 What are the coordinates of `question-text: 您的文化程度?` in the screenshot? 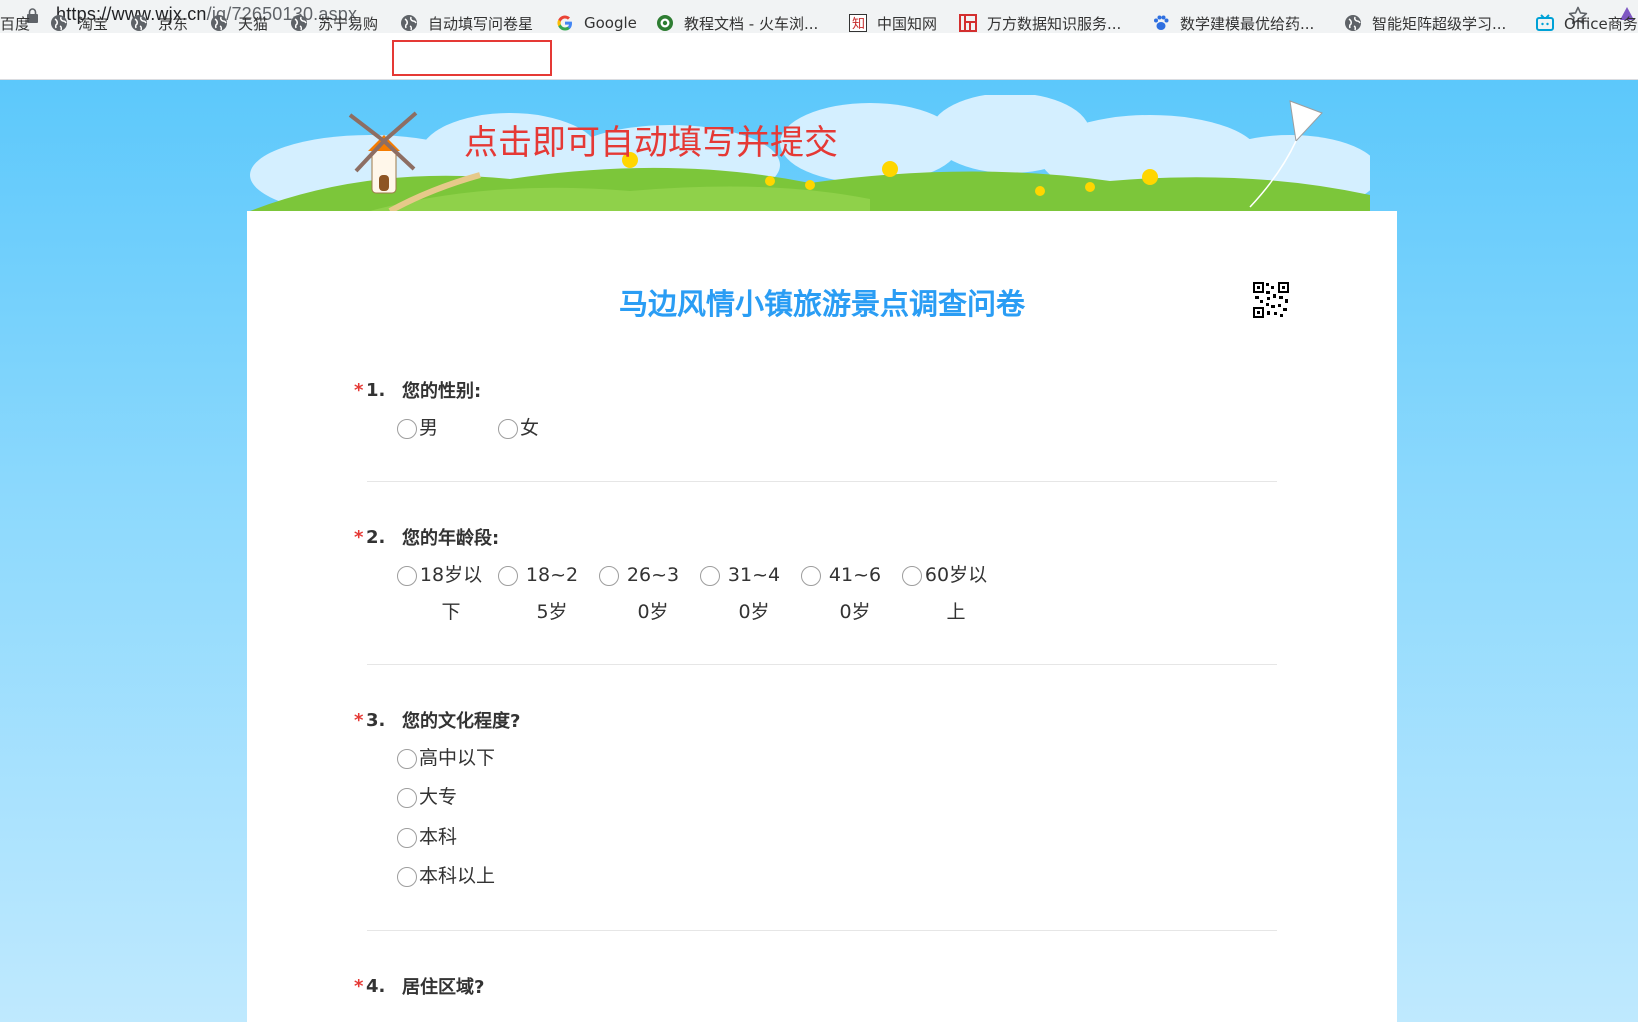 It's located at (461, 721).